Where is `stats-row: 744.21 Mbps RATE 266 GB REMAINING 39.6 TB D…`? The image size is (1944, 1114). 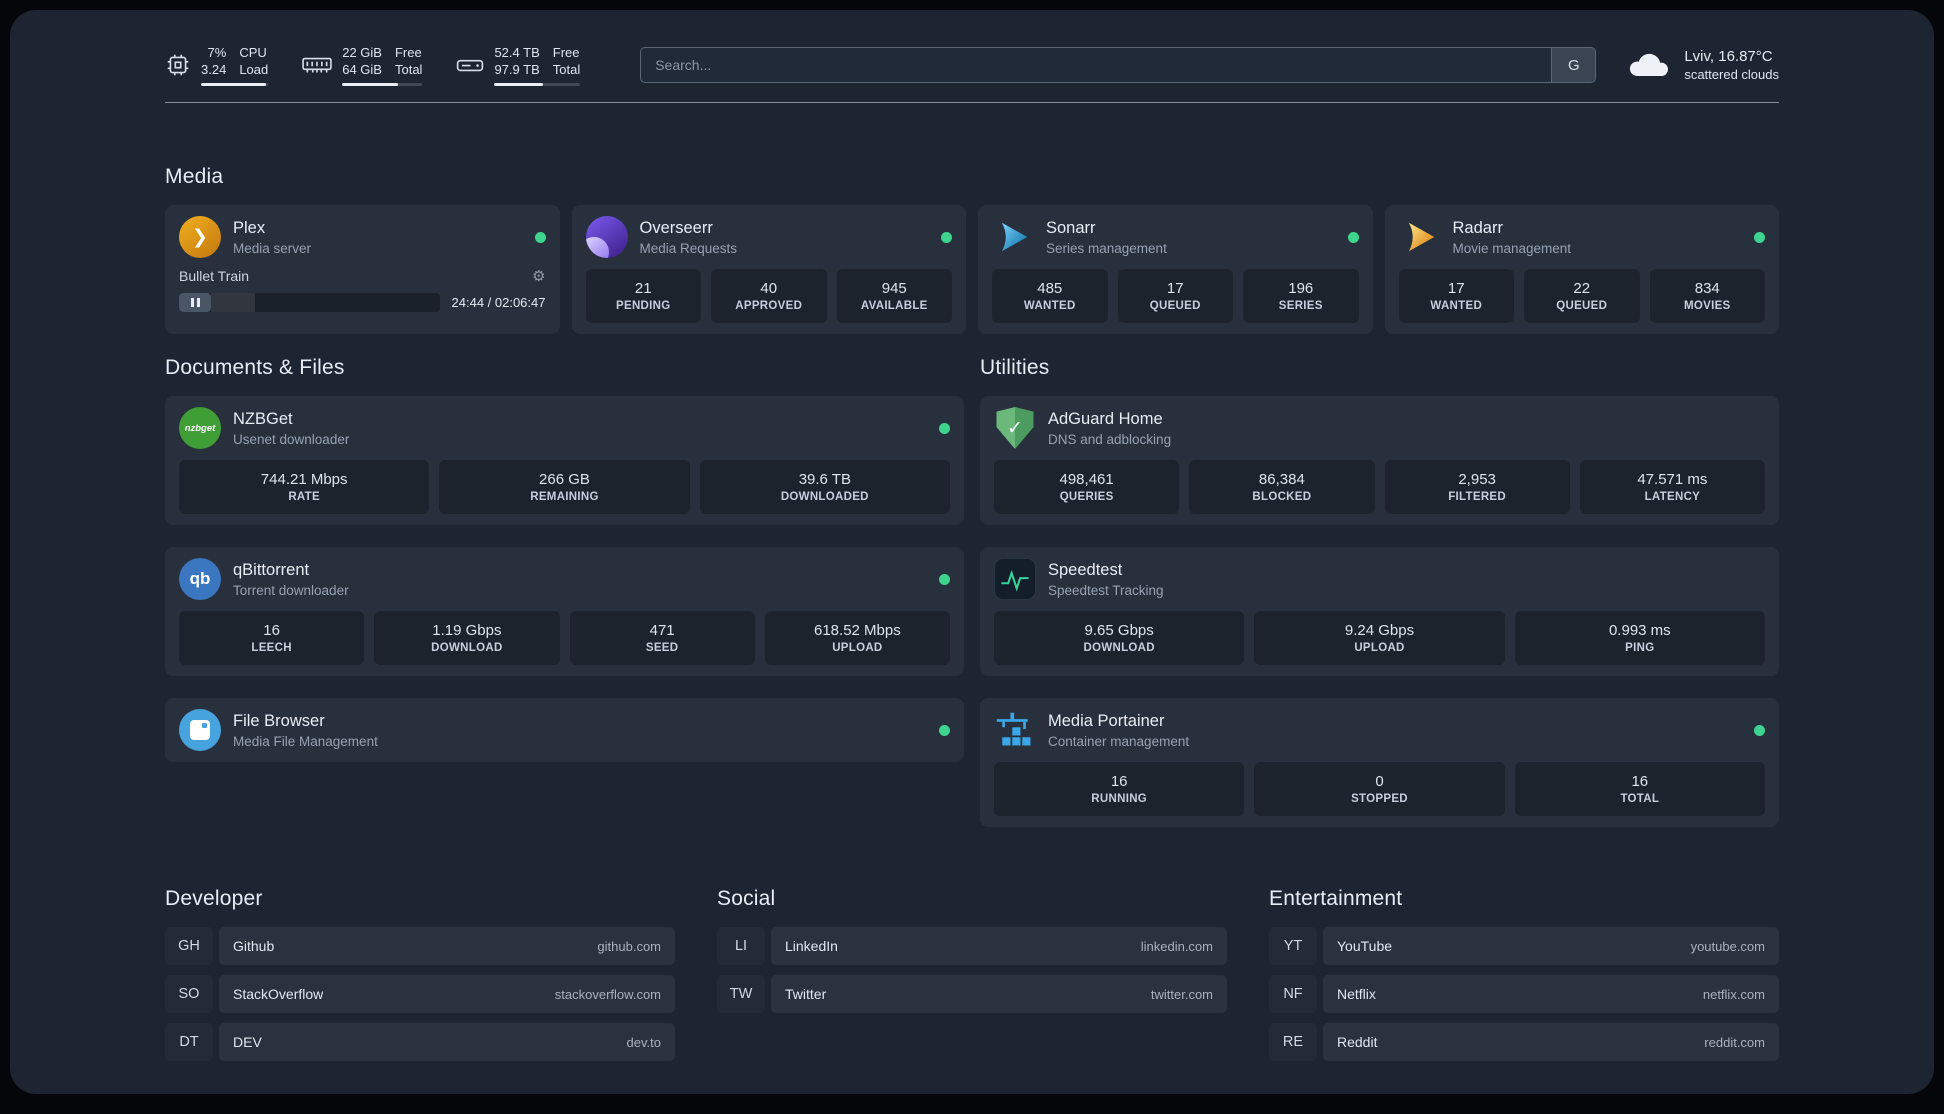 stats-row: 744.21 Mbps RATE 266 GB REMAINING 39.6 TB D… is located at coordinates (564, 487).